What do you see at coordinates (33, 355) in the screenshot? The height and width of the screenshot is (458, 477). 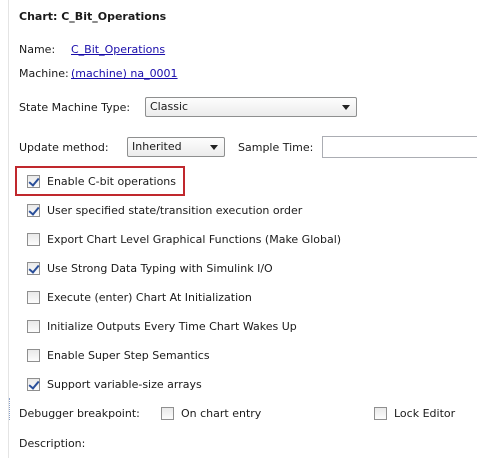 I see `super-step-semantics-checkbox` at bounding box center [33, 355].